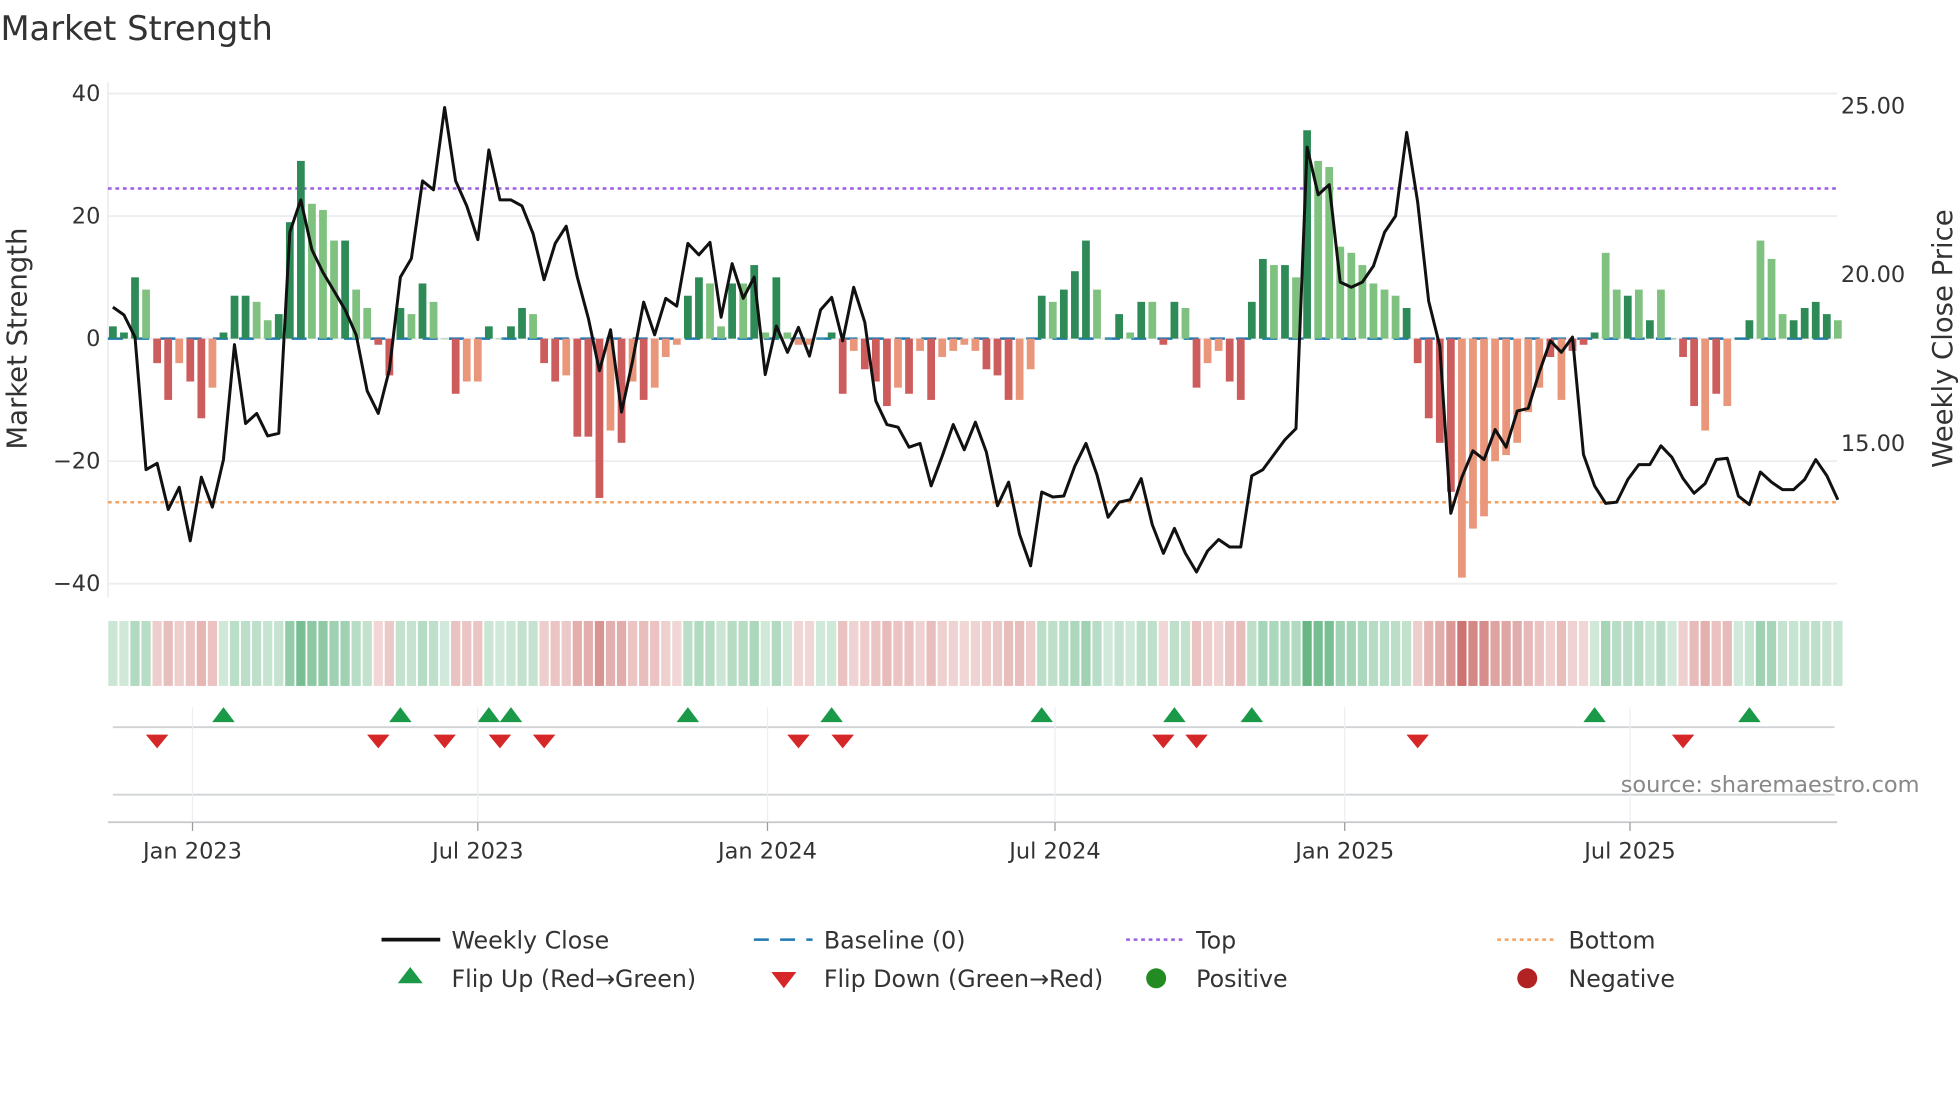  Describe the element at coordinates (1621, 979) in the screenshot. I see `legend-negative: Negative` at that location.